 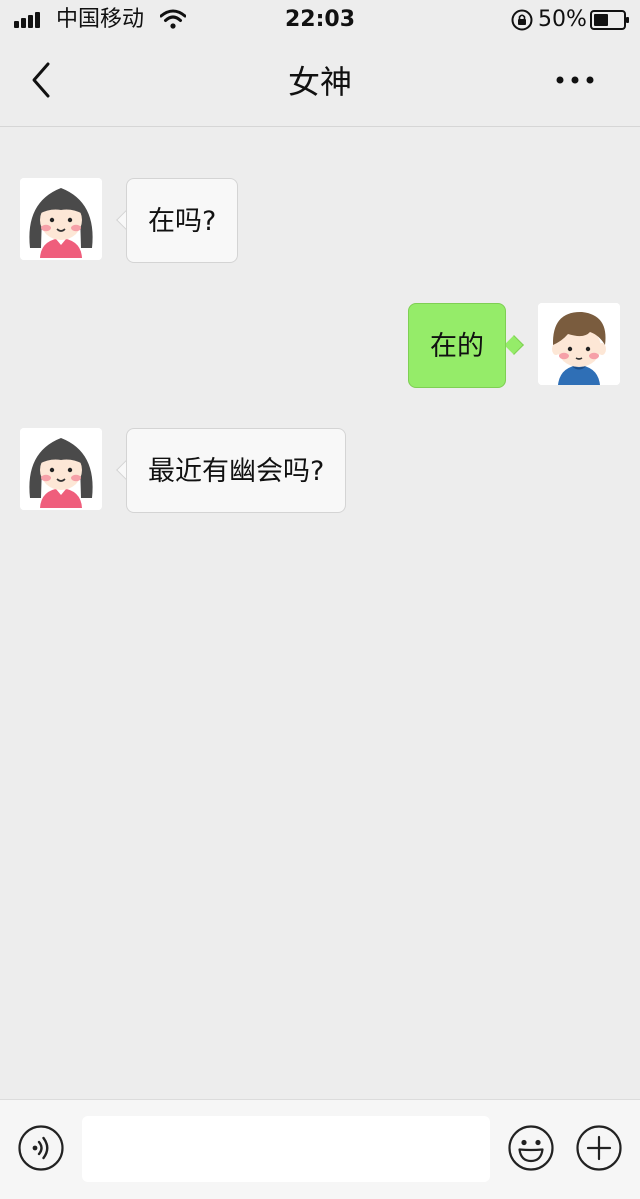 I want to click on chevron-left-icon, so click(x=41, y=80).